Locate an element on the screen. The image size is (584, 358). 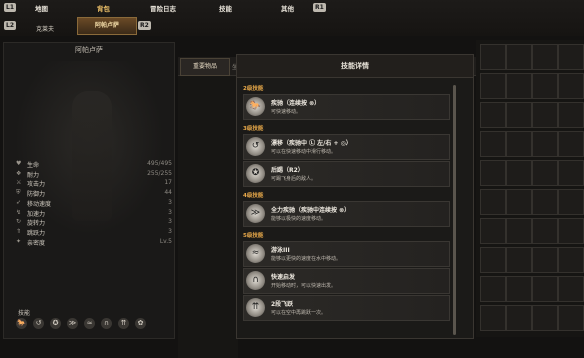
extra-icon: ✿ is located at coordinates (140, 323).